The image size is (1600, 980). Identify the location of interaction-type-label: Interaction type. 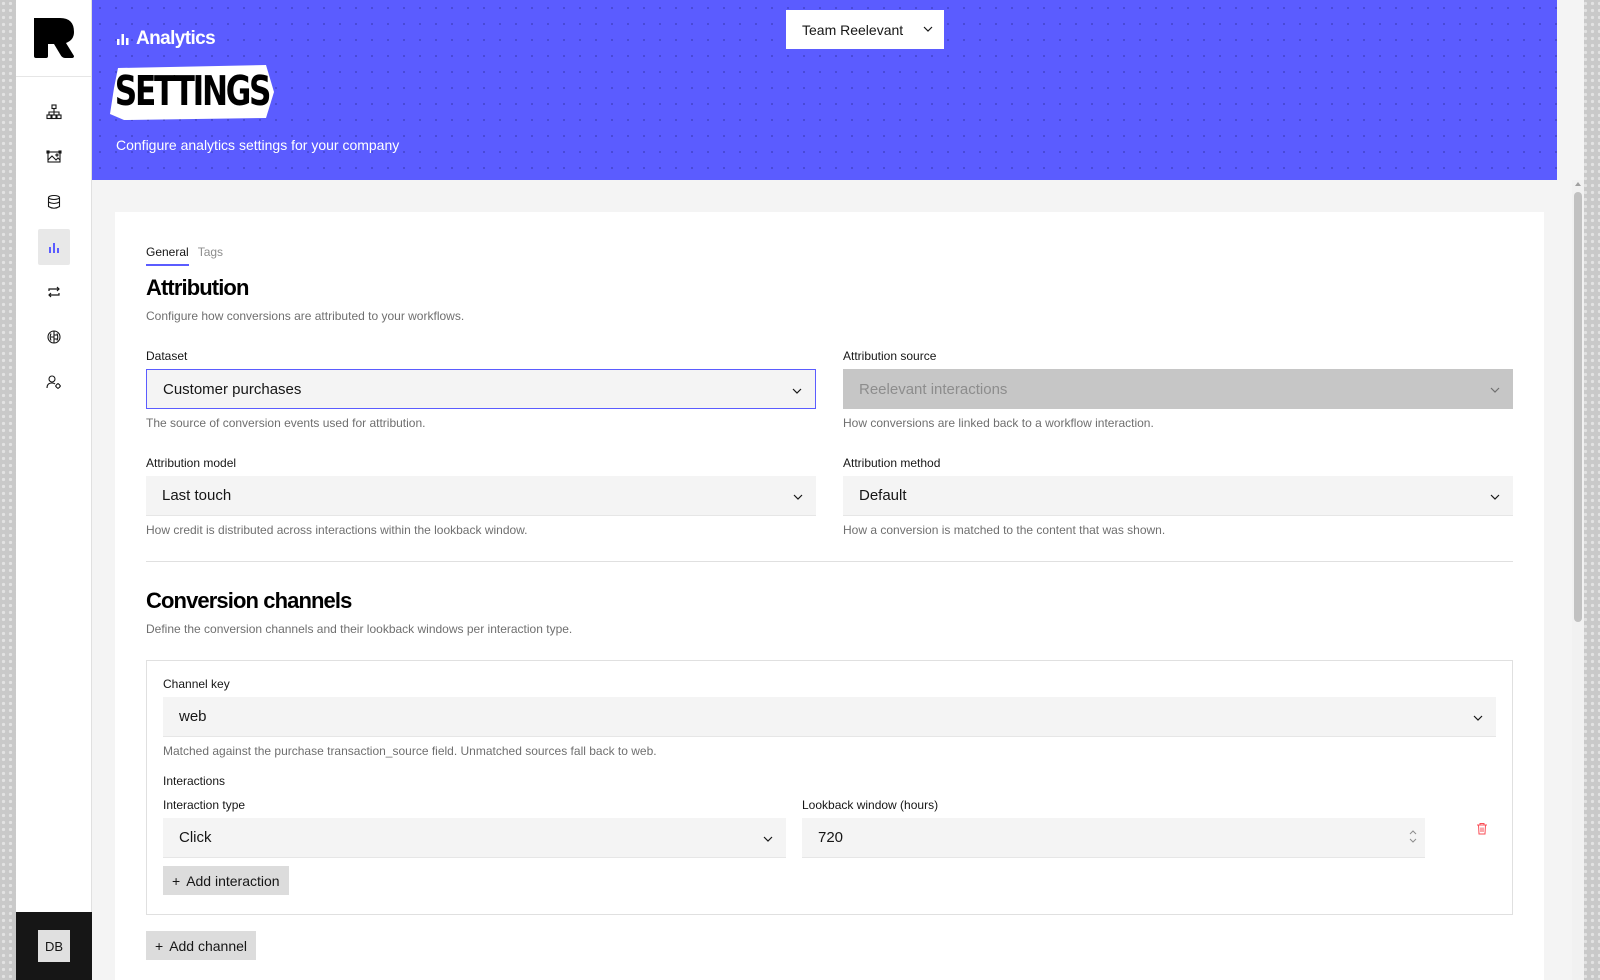
(204, 805).